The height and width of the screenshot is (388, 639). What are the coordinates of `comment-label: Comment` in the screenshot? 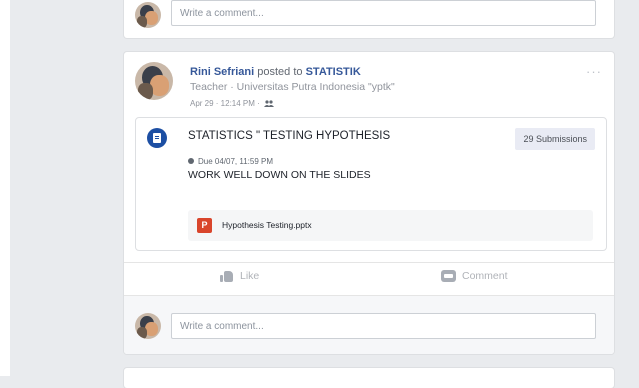 It's located at (485, 276).